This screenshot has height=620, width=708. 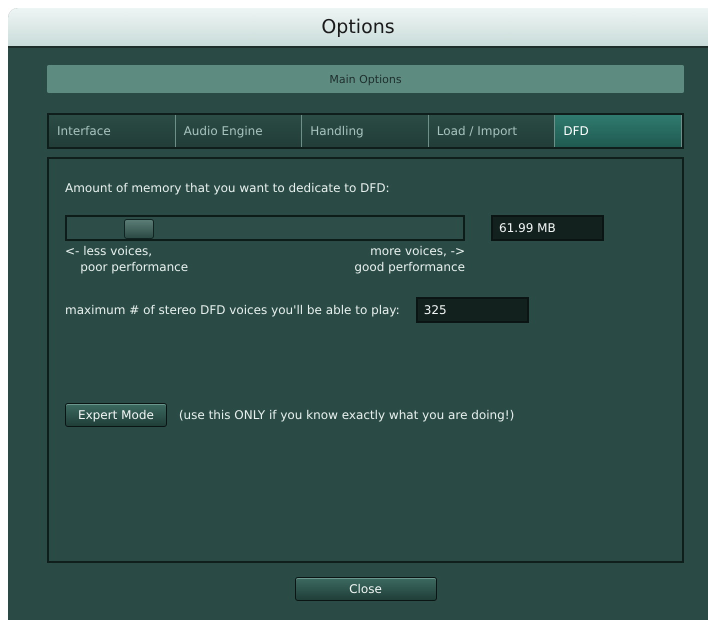 I want to click on more-voices-hint: more voices, -> good performance, so click(x=409, y=259).